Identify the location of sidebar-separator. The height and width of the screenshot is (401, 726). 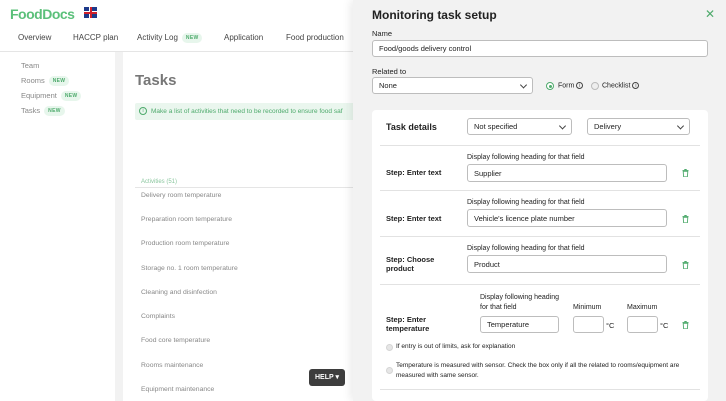
(119, 226).